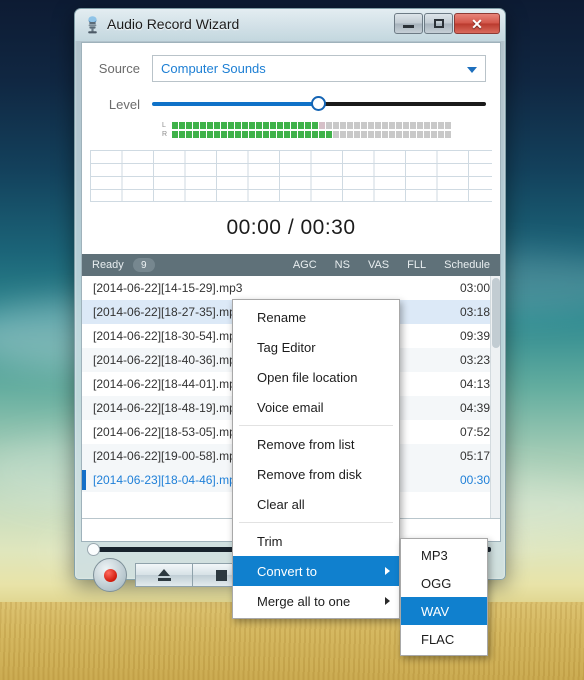  What do you see at coordinates (287, 571) in the screenshot?
I see `menu-item-label: Convert to` at bounding box center [287, 571].